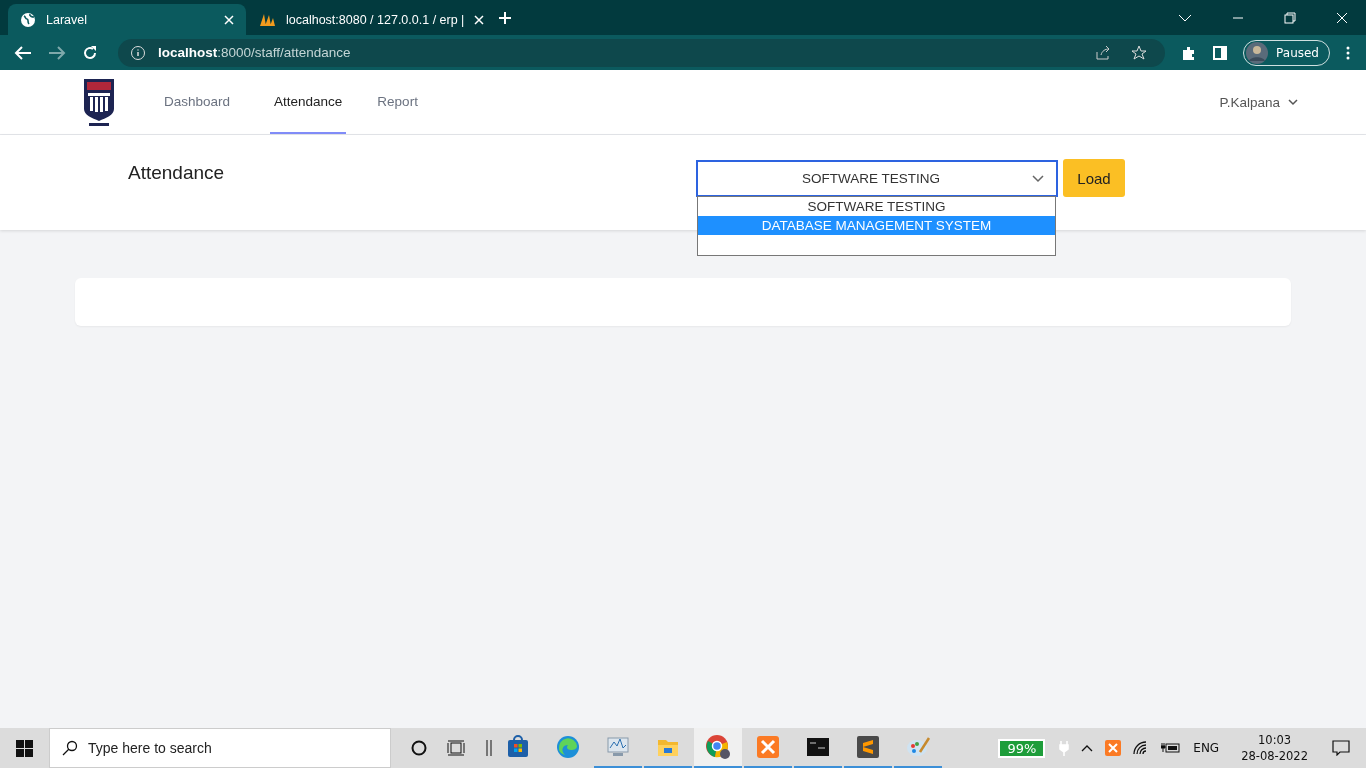 Image resolution: width=1366 pixels, height=768 pixels. Describe the element at coordinates (1022, 748) in the screenshot. I see `battery-percentage: 99%` at that location.